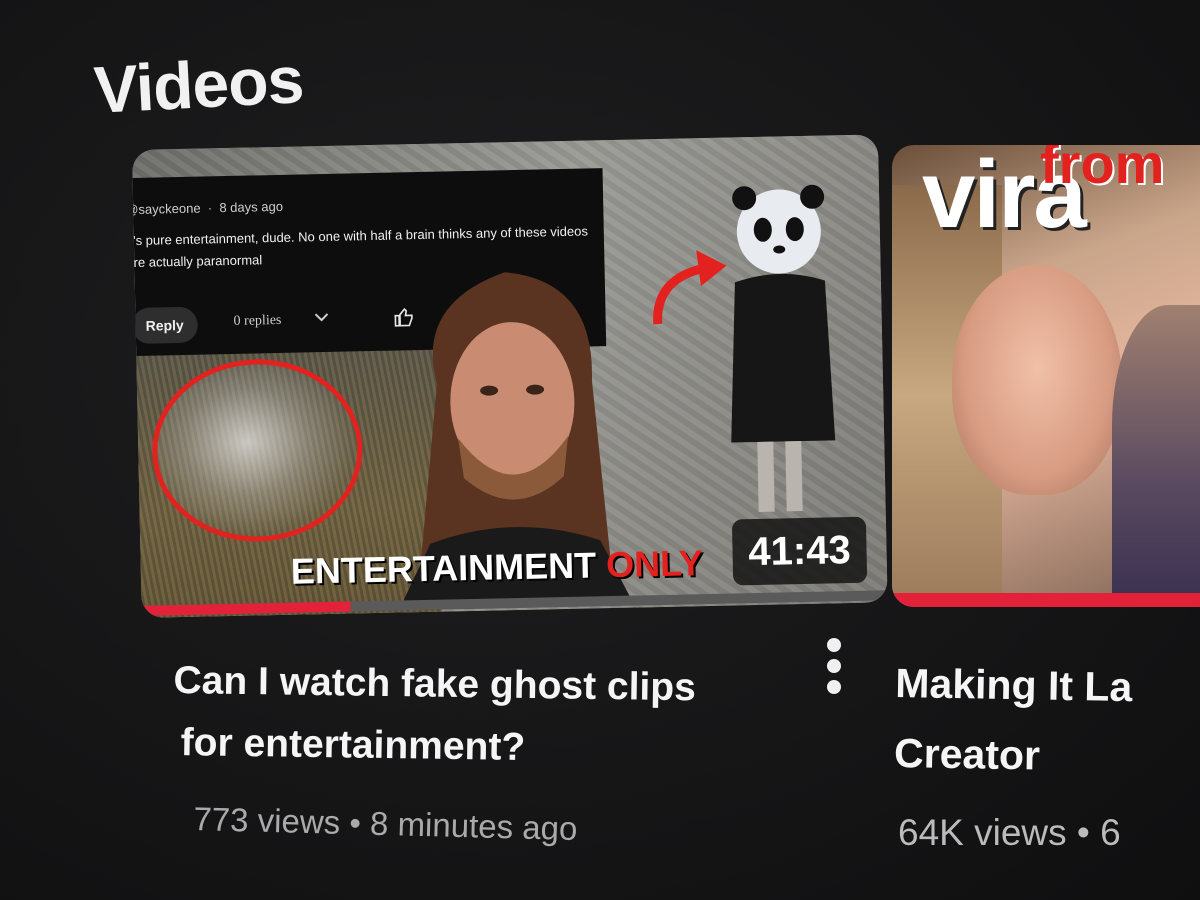  I want to click on video-title-2: Making It La Creator, so click(1047, 721).